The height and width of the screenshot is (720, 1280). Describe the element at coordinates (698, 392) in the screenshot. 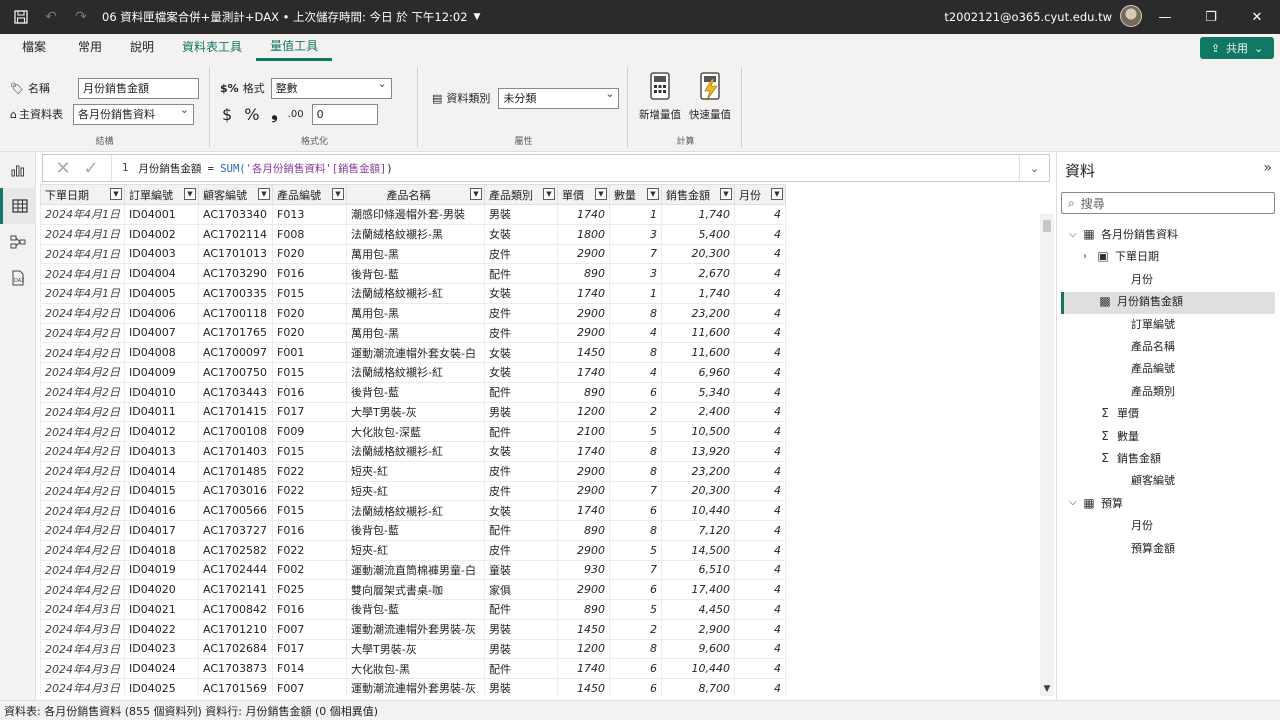

I see `table-cell: 5,340` at that location.